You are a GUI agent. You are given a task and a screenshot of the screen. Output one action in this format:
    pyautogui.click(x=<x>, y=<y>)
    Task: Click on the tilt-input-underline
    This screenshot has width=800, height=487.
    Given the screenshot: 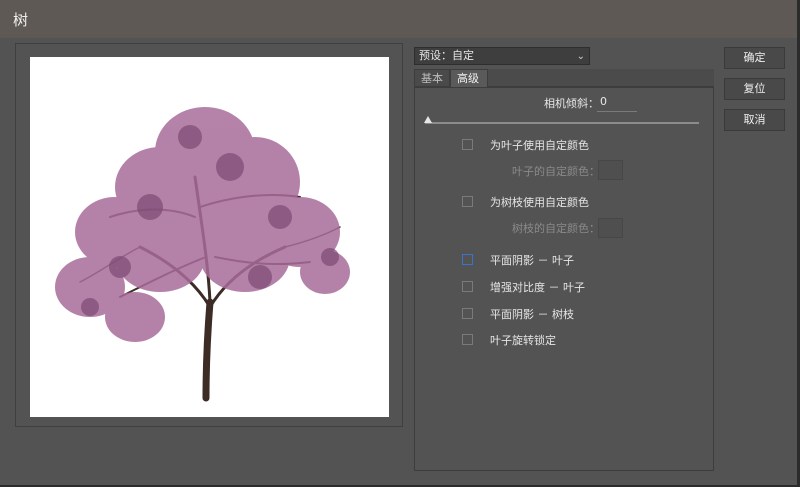 What is the action you would take?
    pyautogui.click(x=617, y=111)
    